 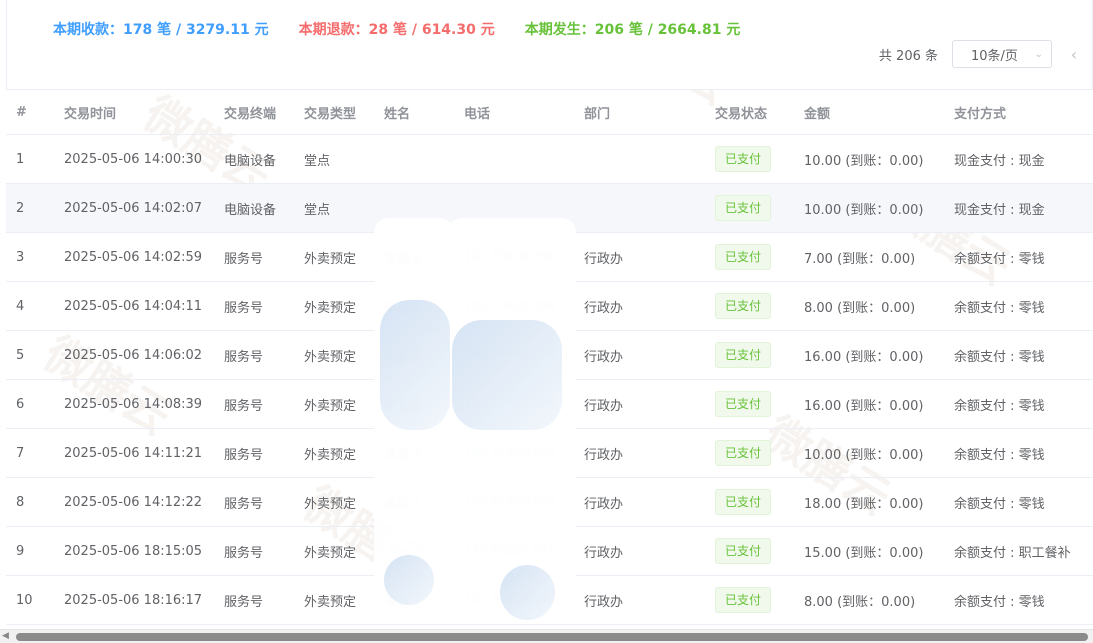 I want to click on cell-time: 2025-05-06 14:08:39, so click(x=143, y=404).